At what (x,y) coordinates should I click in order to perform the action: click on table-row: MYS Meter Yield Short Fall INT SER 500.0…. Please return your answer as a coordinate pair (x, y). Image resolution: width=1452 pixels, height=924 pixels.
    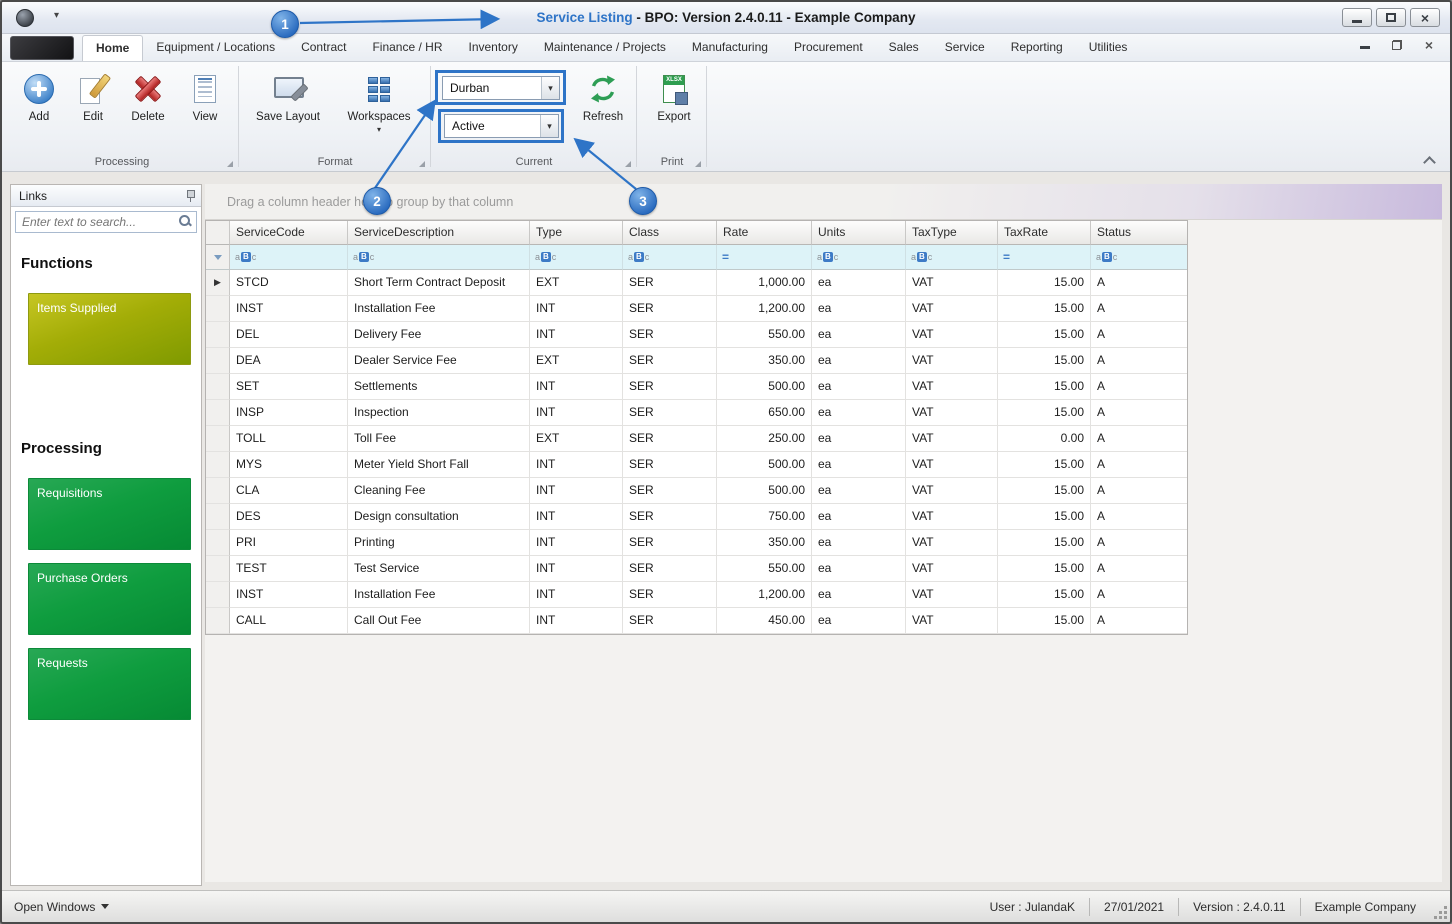
    Looking at the image, I should click on (696, 465).